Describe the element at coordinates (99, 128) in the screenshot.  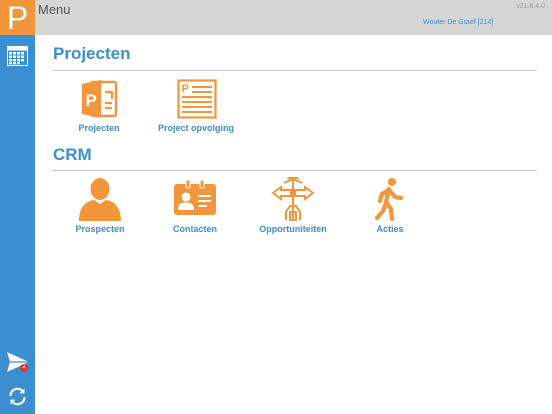
I see `tile-label: Projecten` at that location.